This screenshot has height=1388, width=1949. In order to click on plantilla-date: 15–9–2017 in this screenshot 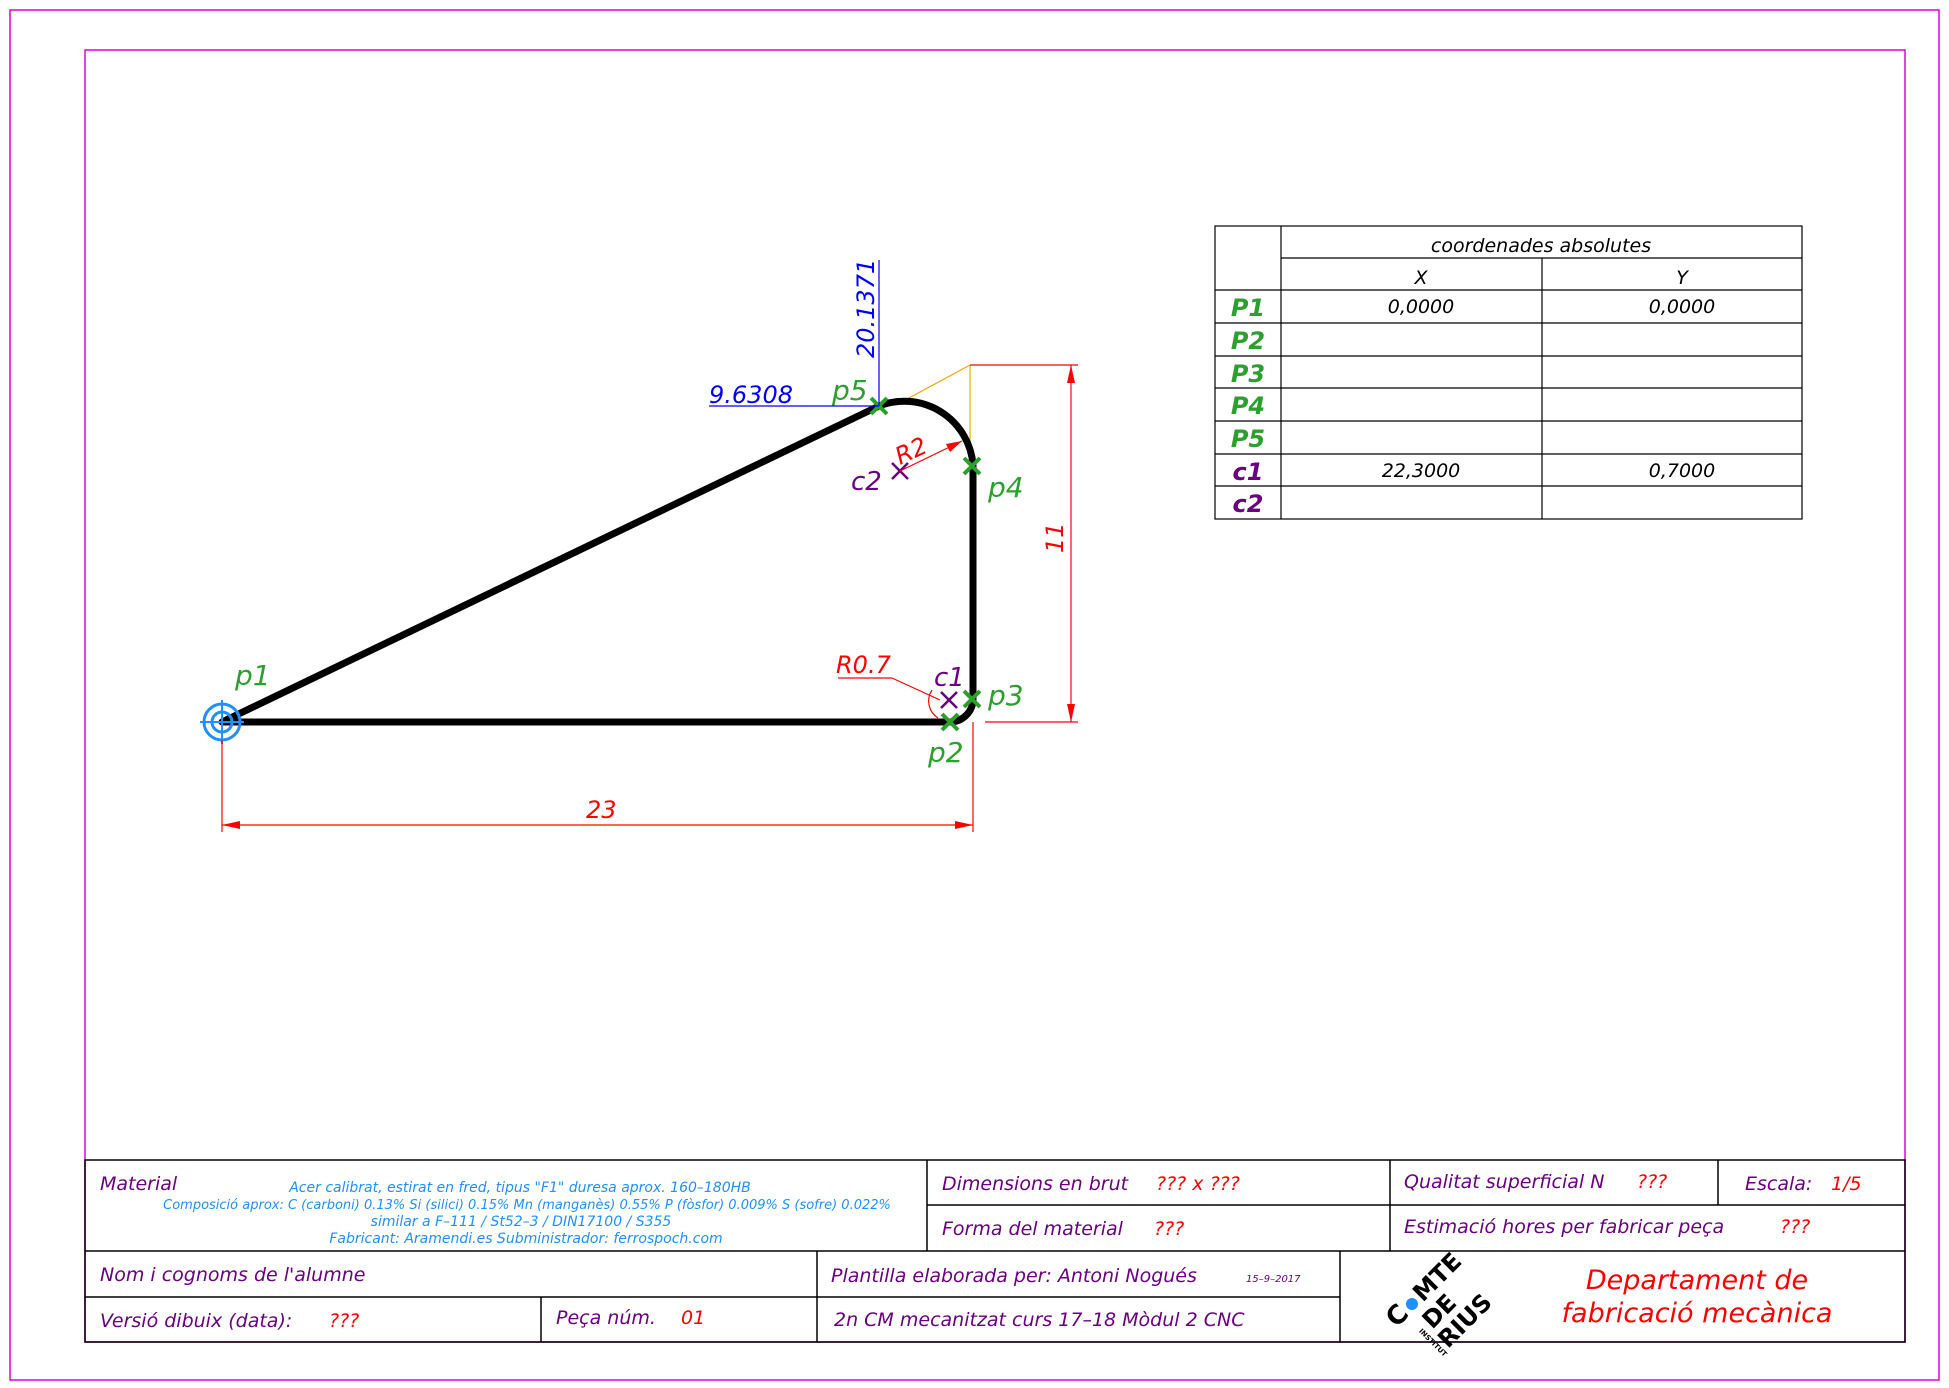, I will do `click(1273, 1279)`.